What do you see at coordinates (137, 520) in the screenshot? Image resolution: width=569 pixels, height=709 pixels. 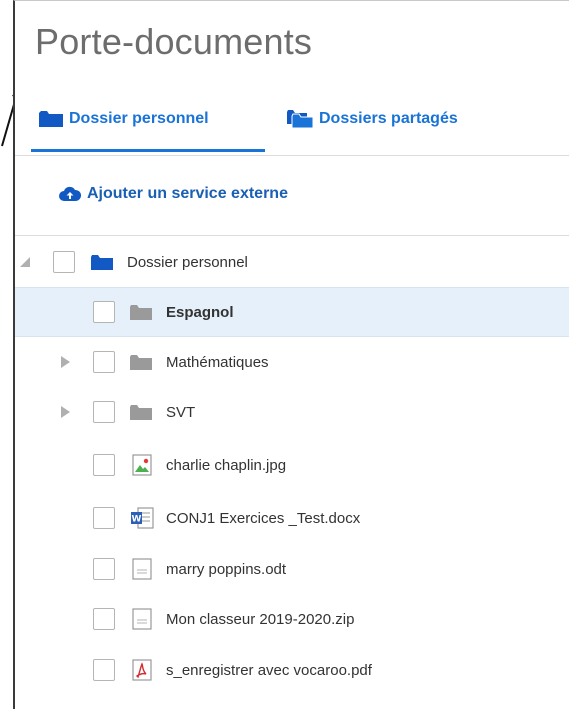 I see `svg-text: W` at bounding box center [137, 520].